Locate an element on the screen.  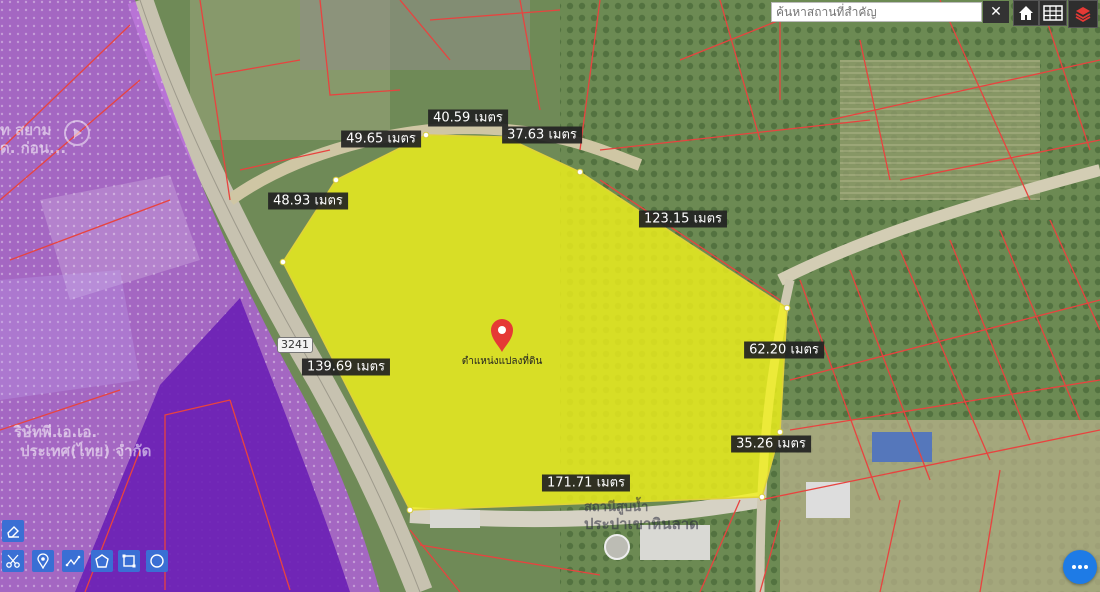
more-dots-icon is located at coordinates (1080, 567).